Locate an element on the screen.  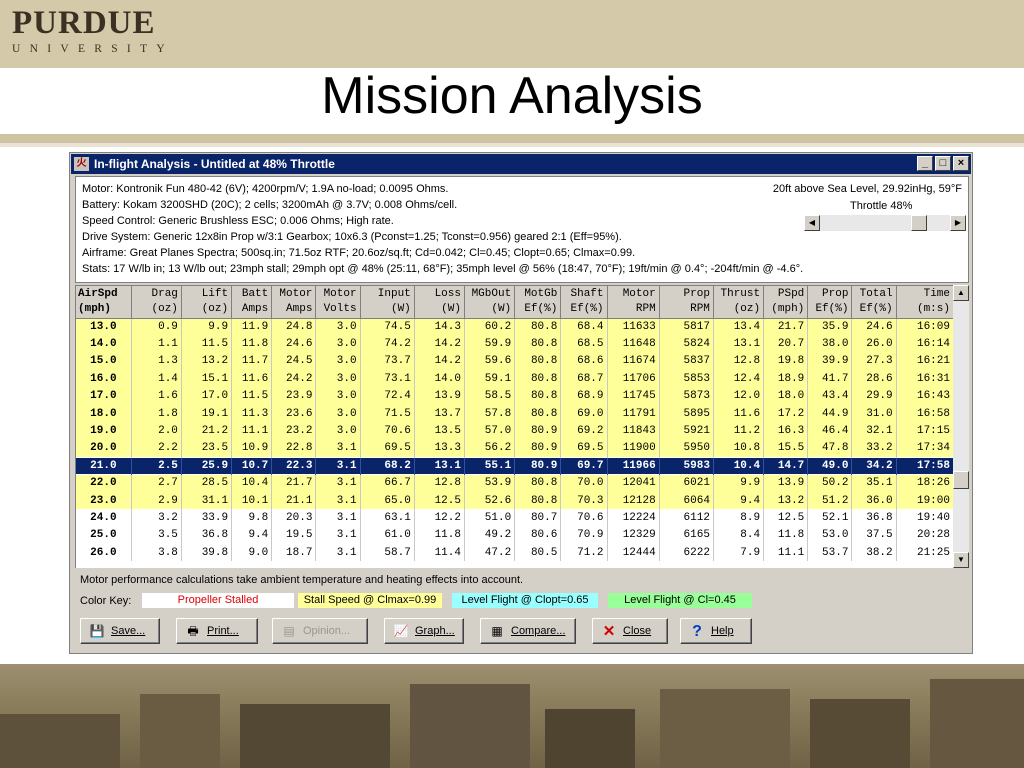
throttle-slider: ◀ ▶ is located at coordinates (885, 223).